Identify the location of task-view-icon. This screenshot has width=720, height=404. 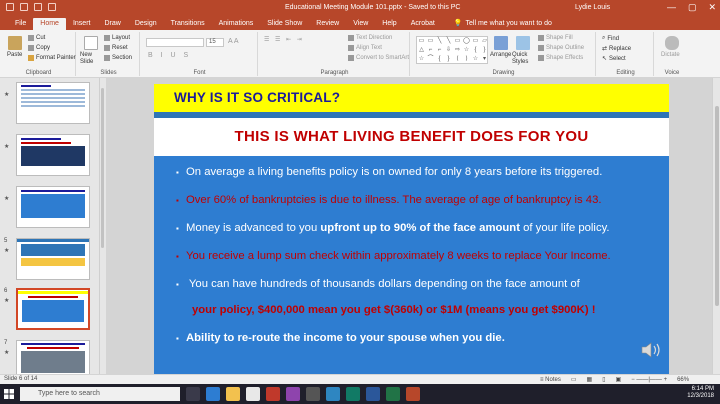
(193, 394).